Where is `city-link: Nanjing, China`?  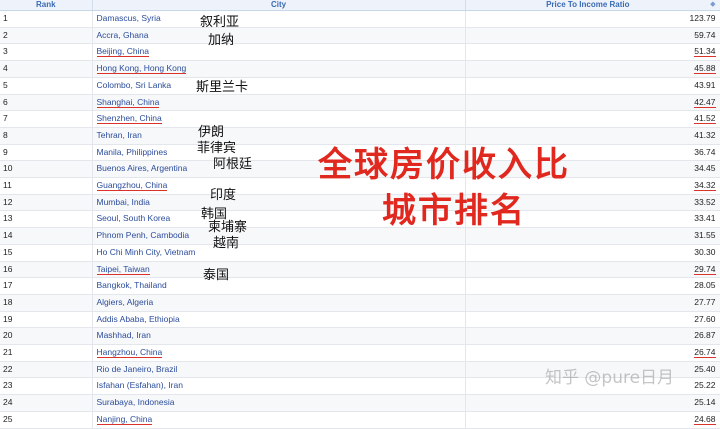
city-link: Nanjing, China is located at coordinates (124, 419).